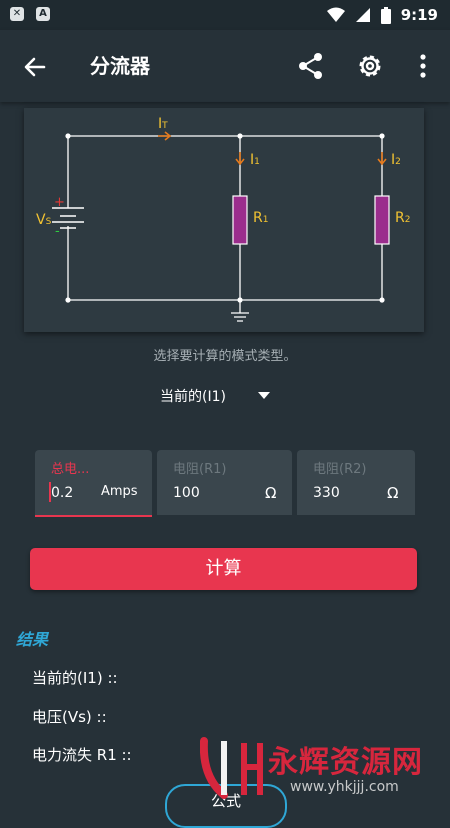  Describe the element at coordinates (335, 14) in the screenshot. I see `wifi-icon` at that location.